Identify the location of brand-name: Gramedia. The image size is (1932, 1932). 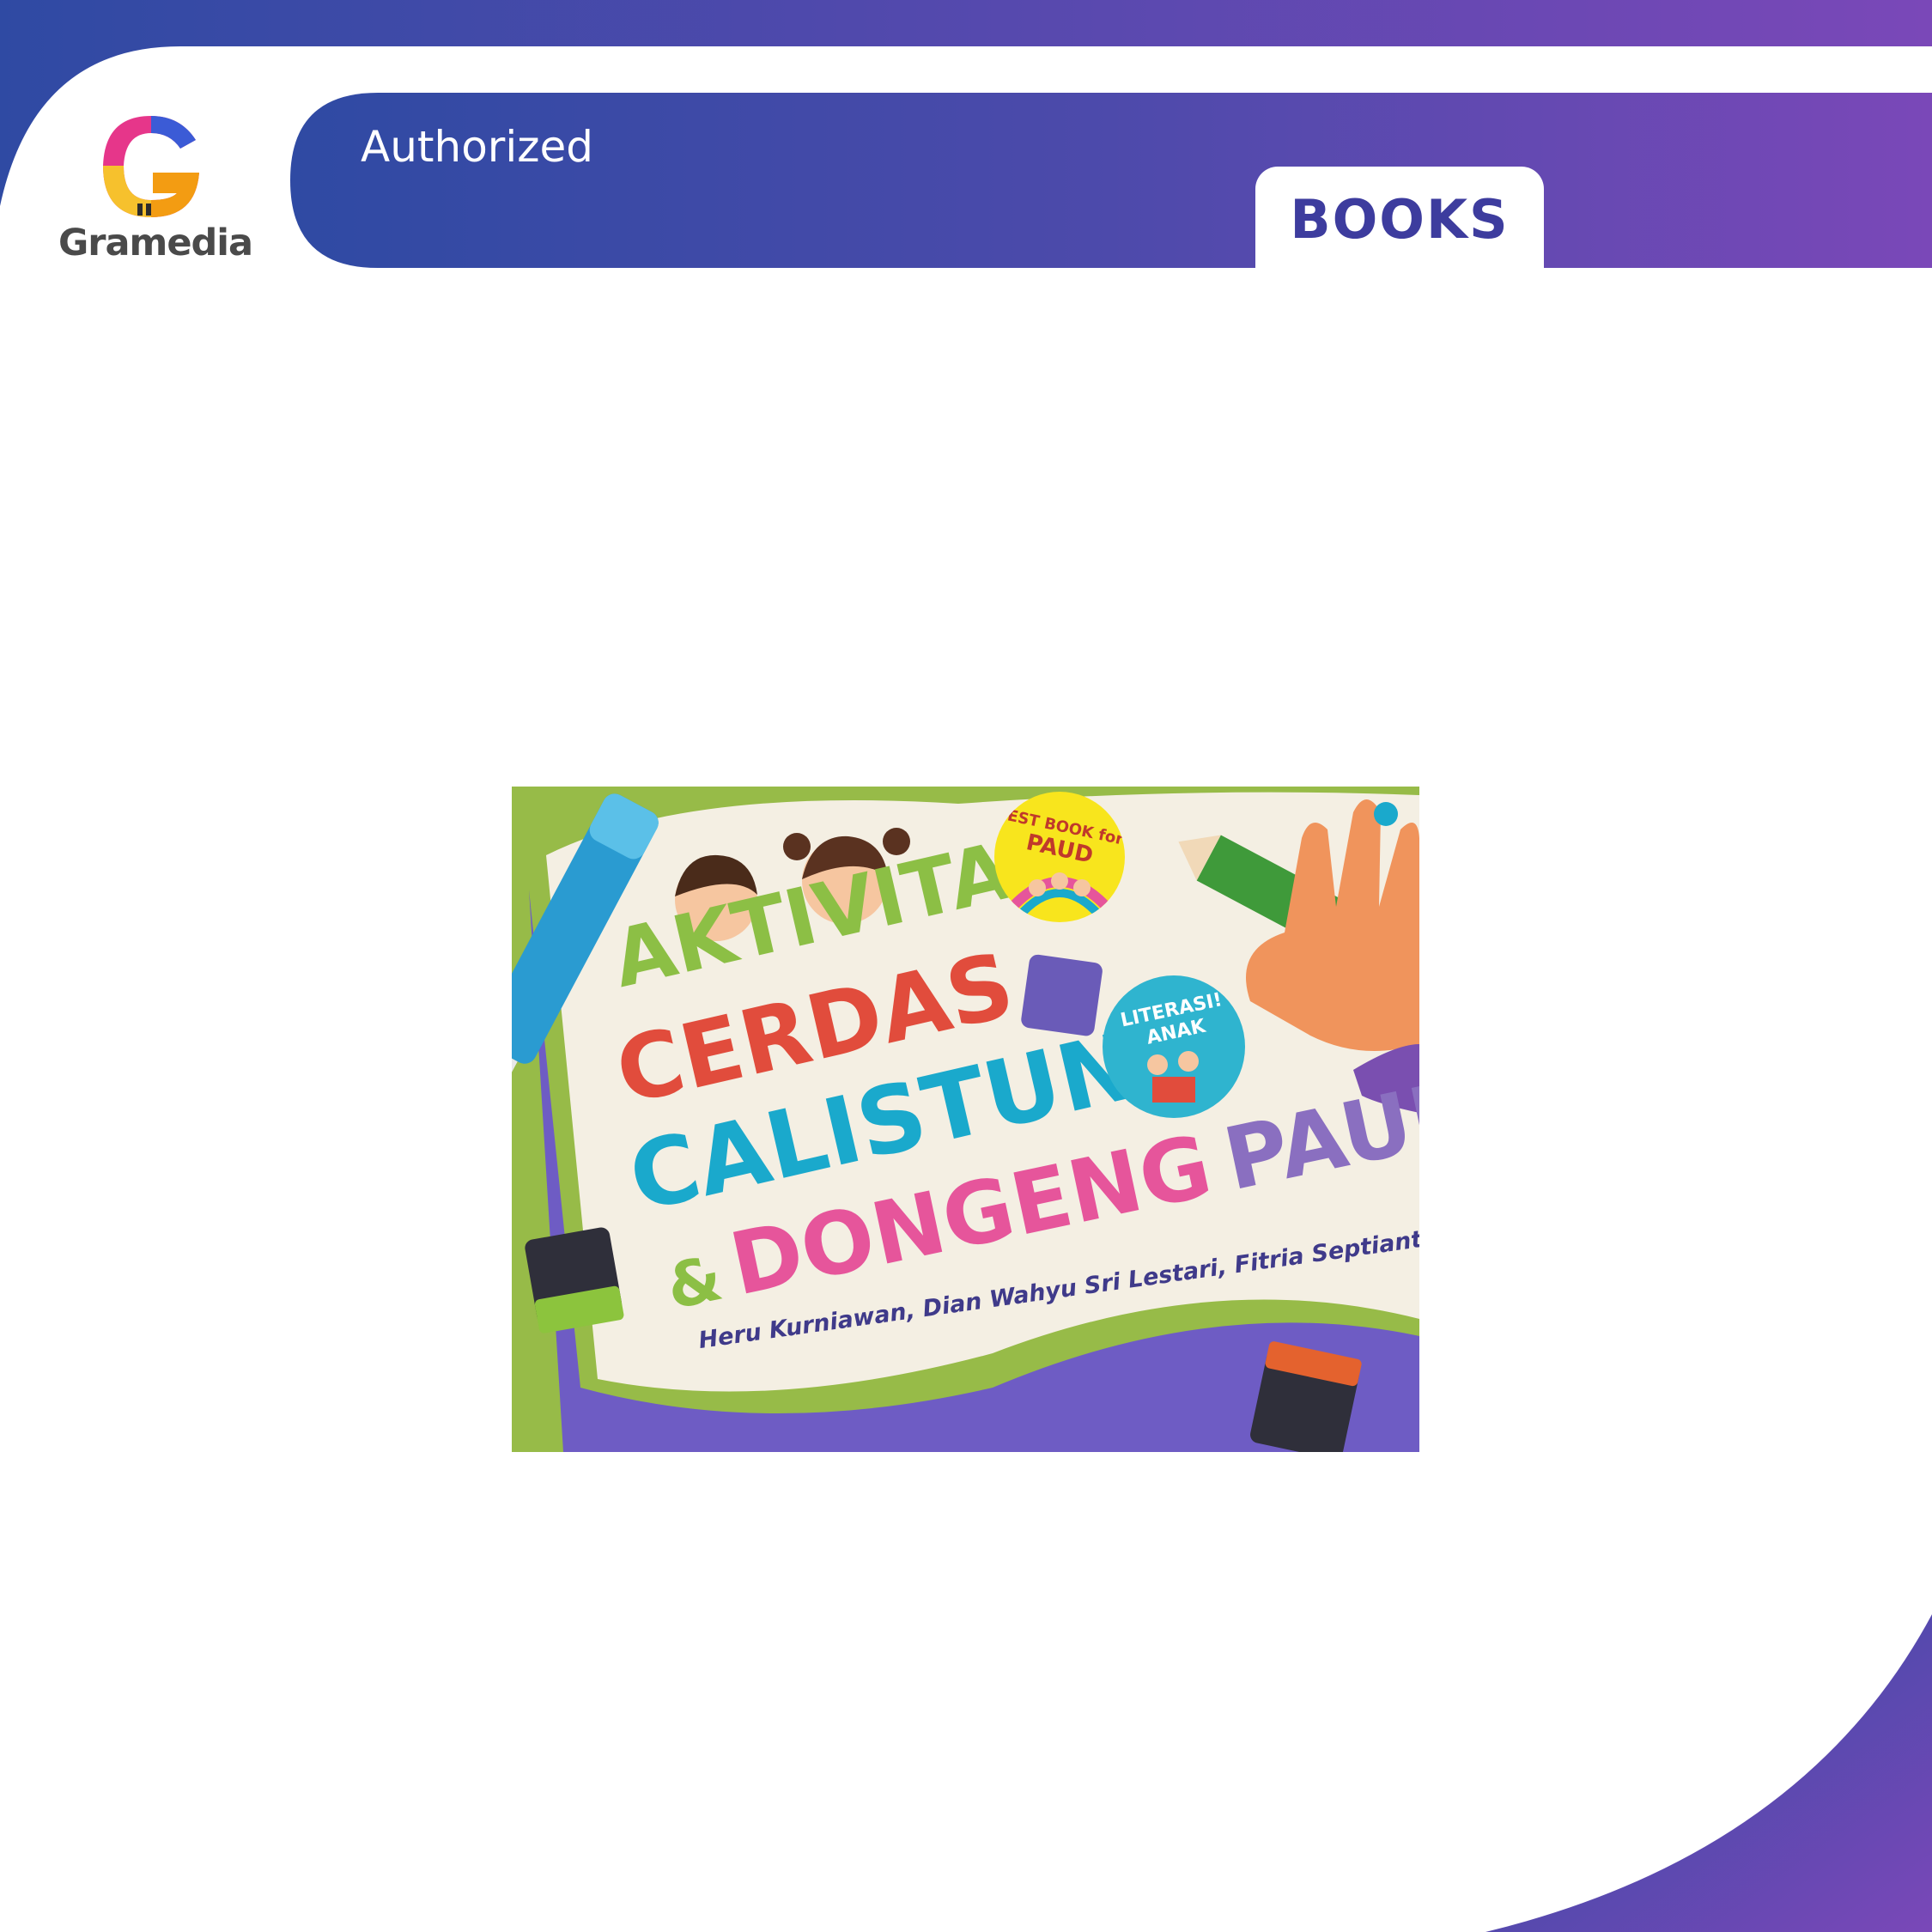
(155, 243).